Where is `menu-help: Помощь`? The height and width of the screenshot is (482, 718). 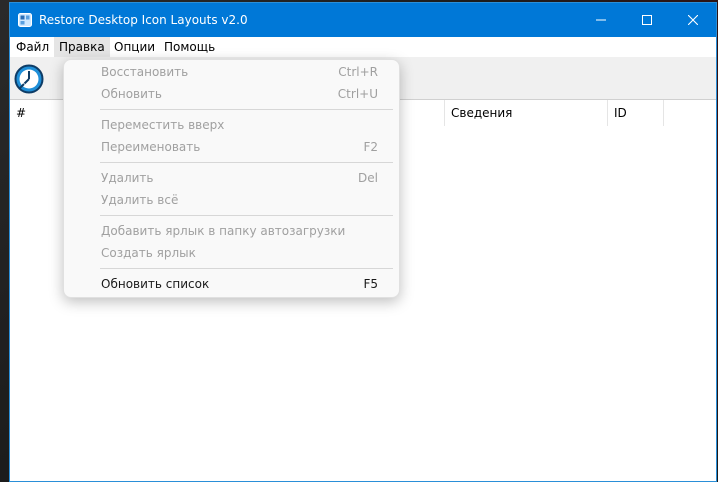
menu-help: Помощь is located at coordinates (189, 47).